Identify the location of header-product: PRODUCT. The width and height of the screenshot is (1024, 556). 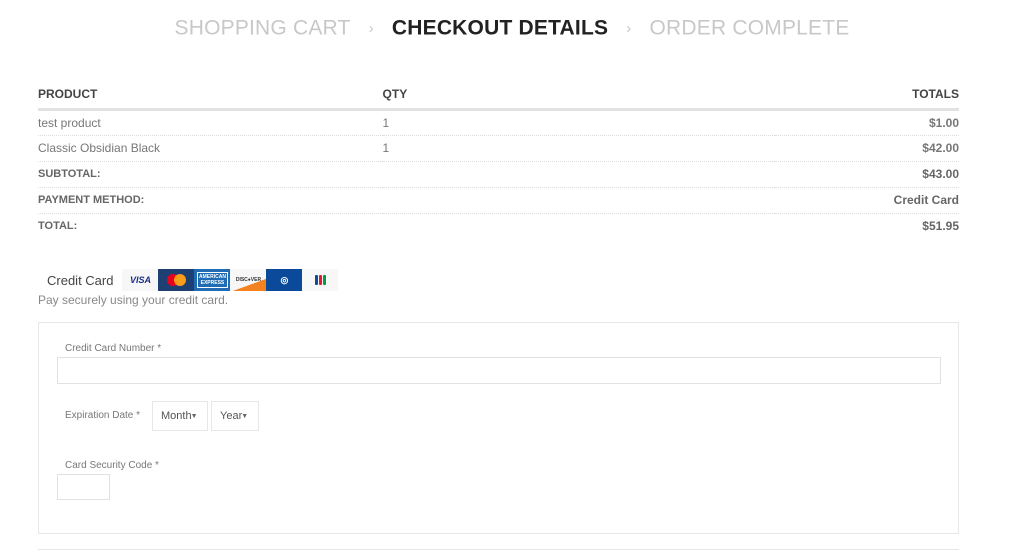
(210, 95).